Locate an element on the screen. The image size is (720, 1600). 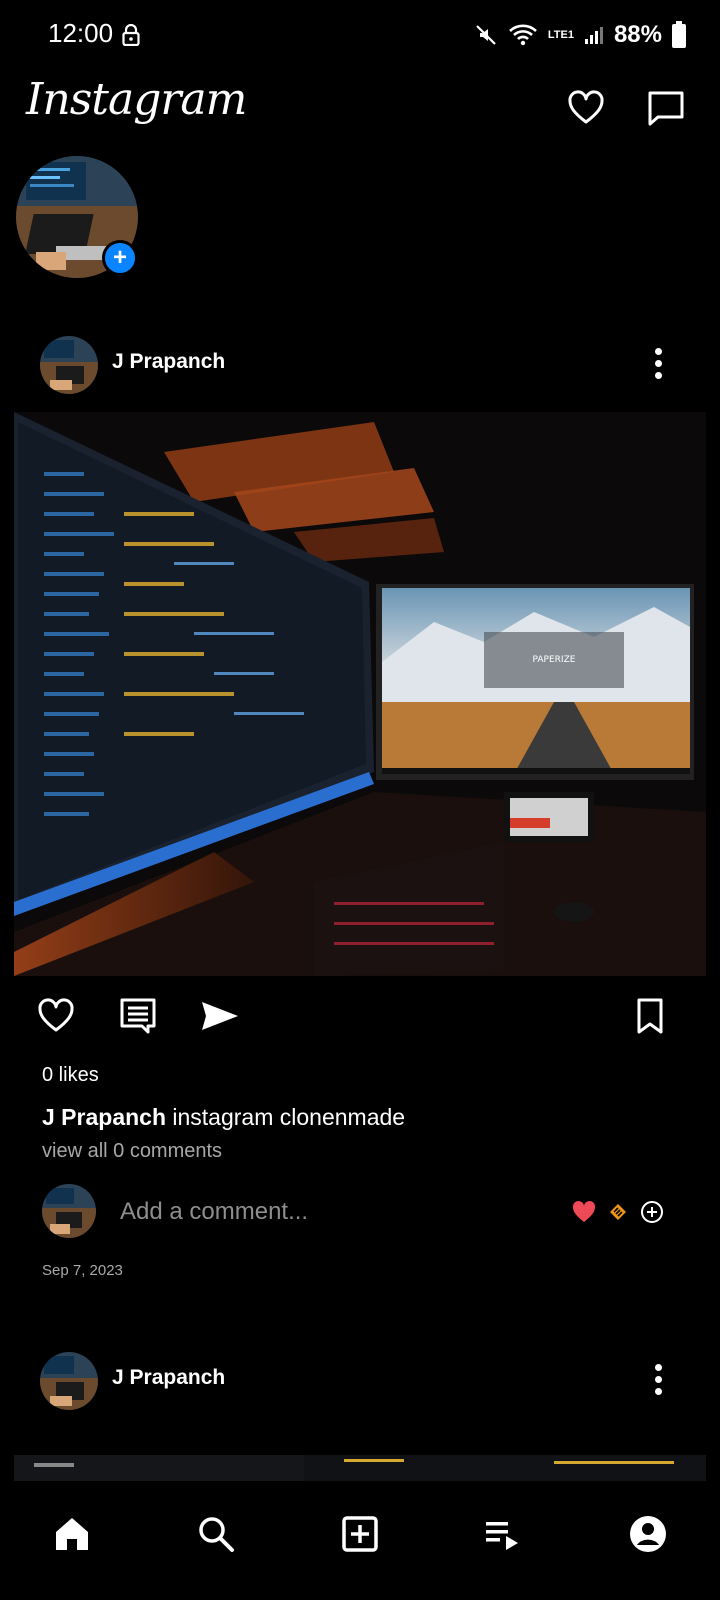
post-avatar-image is located at coordinates (69, 365).